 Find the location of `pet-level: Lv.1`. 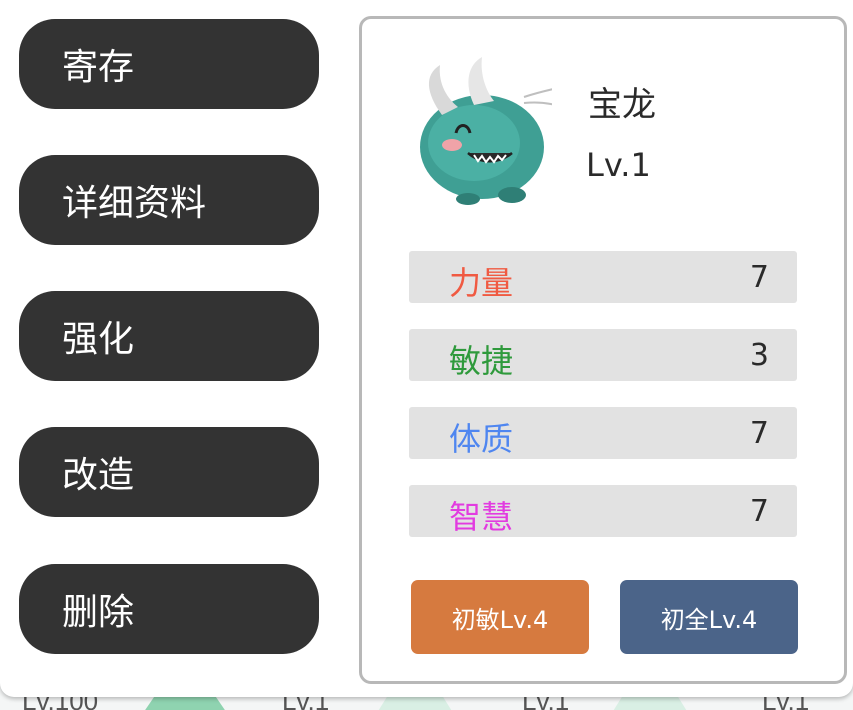

pet-level: Lv.1 is located at coordinates (618, 165).